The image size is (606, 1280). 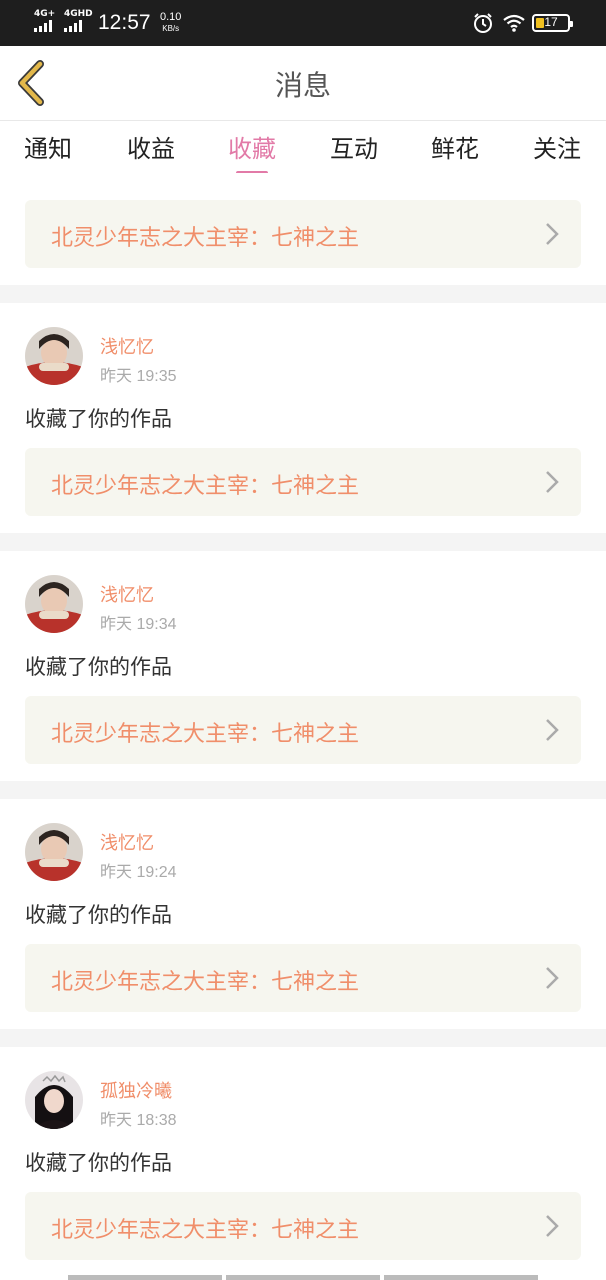 What do you see at coordinates (138, 624) in the screenshot?
I see `message-time: 昨天 19:34` at bounding box center [138, 624].